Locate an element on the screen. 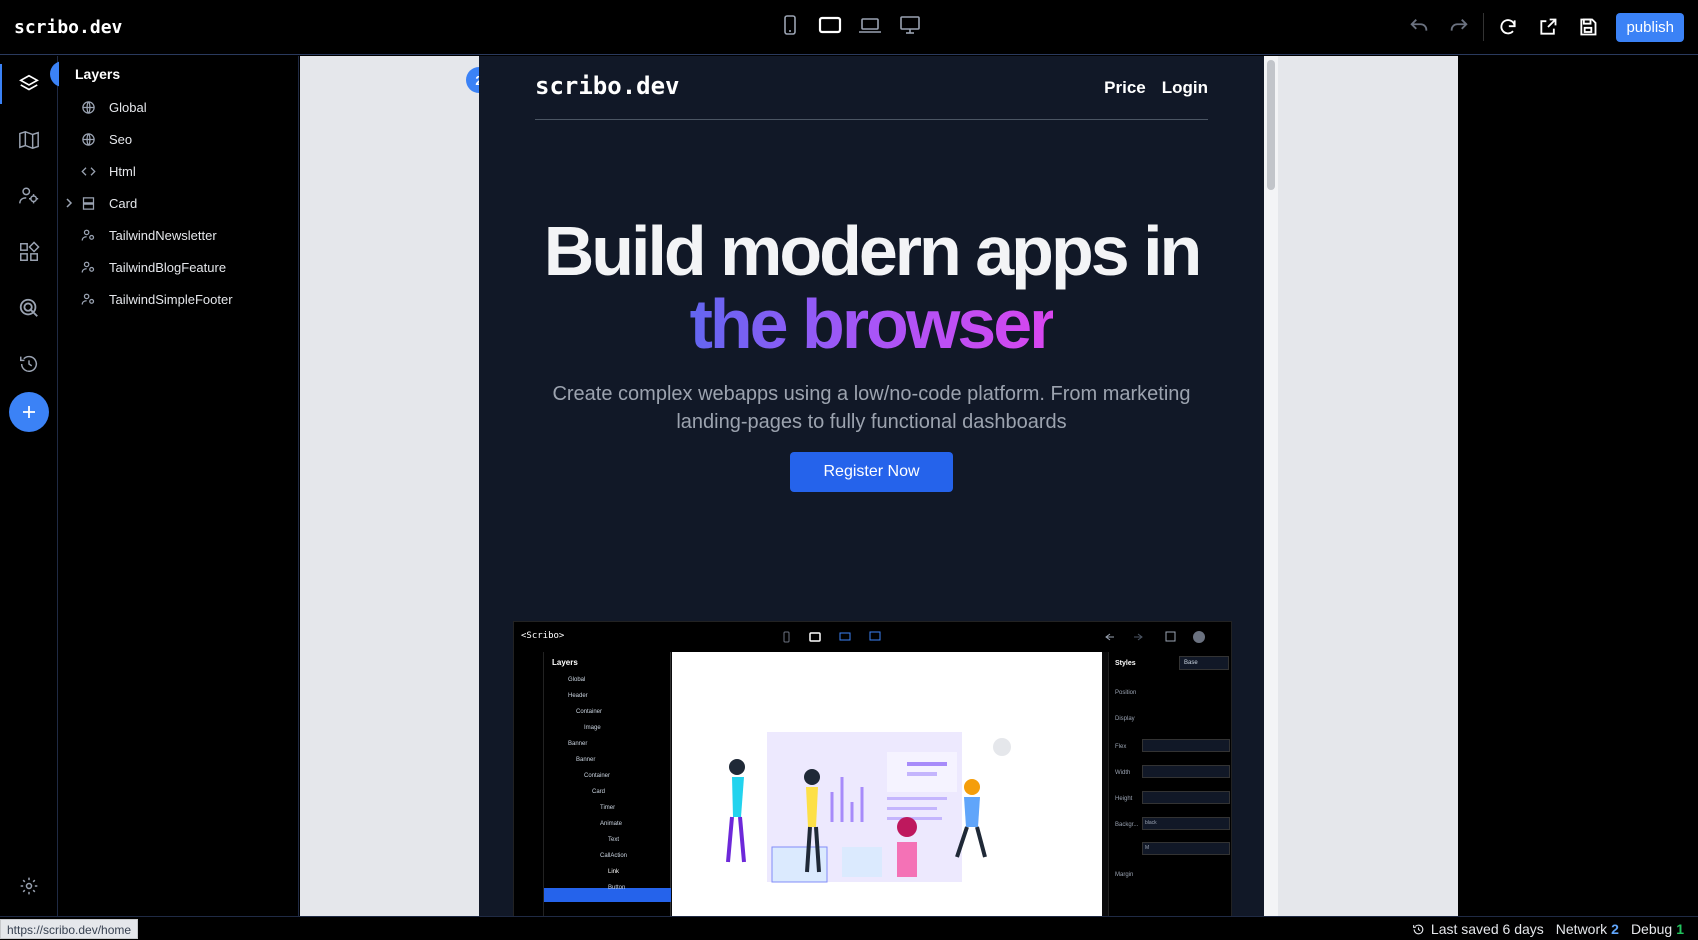  status-right: Last saved 6 days Network 2 Debug 1 is located at coordinates (1548, 929).